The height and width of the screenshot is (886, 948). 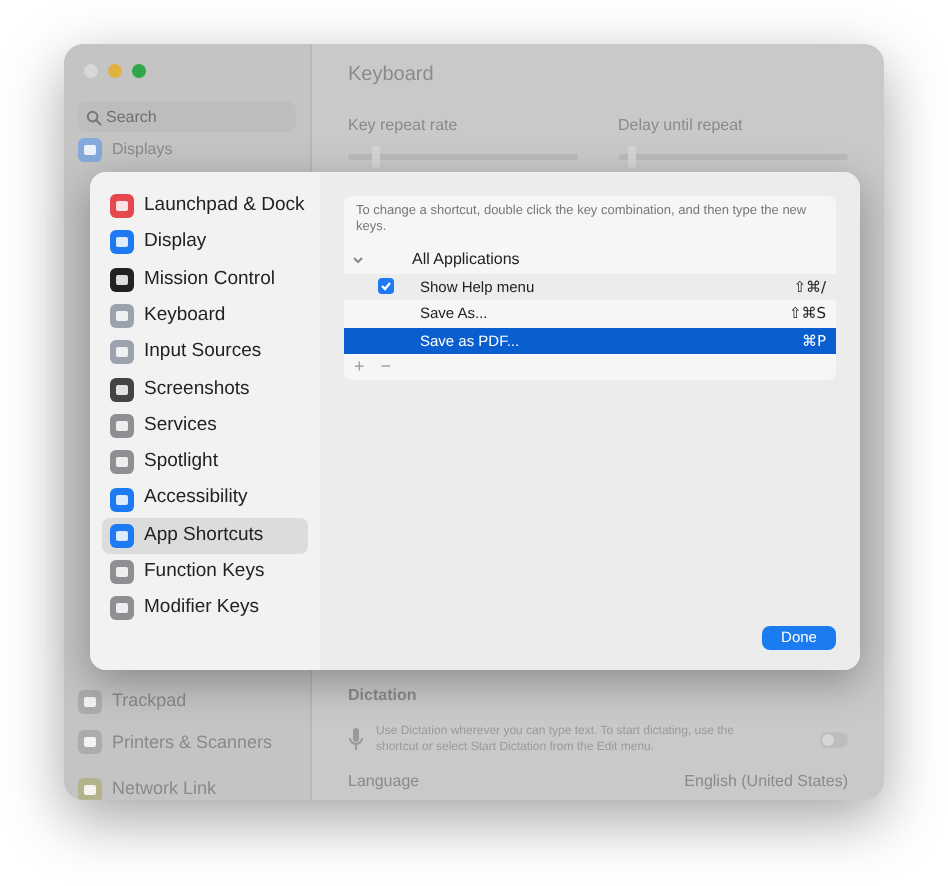 I want to click on minimize-button, so click(x=115, y=71).